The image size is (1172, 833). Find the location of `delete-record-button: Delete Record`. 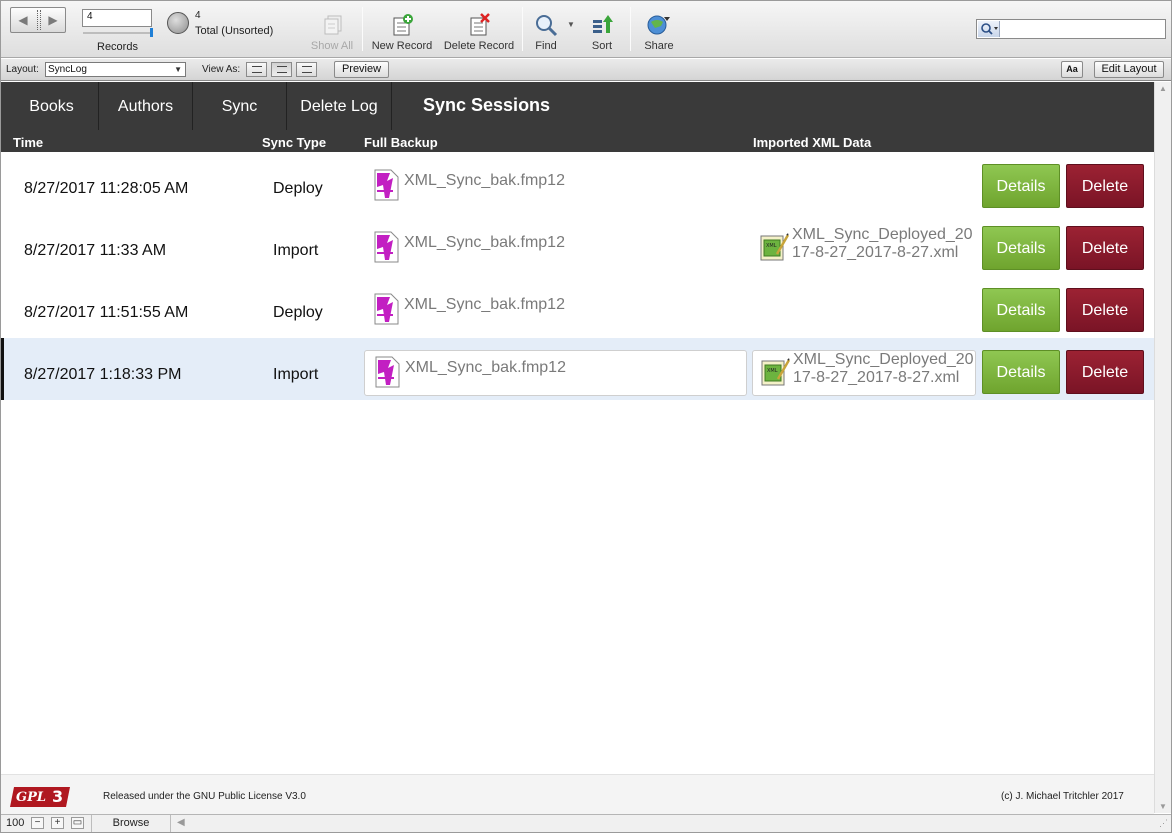

delete-record-button: Delete Record is located at coordinates (479, 30).